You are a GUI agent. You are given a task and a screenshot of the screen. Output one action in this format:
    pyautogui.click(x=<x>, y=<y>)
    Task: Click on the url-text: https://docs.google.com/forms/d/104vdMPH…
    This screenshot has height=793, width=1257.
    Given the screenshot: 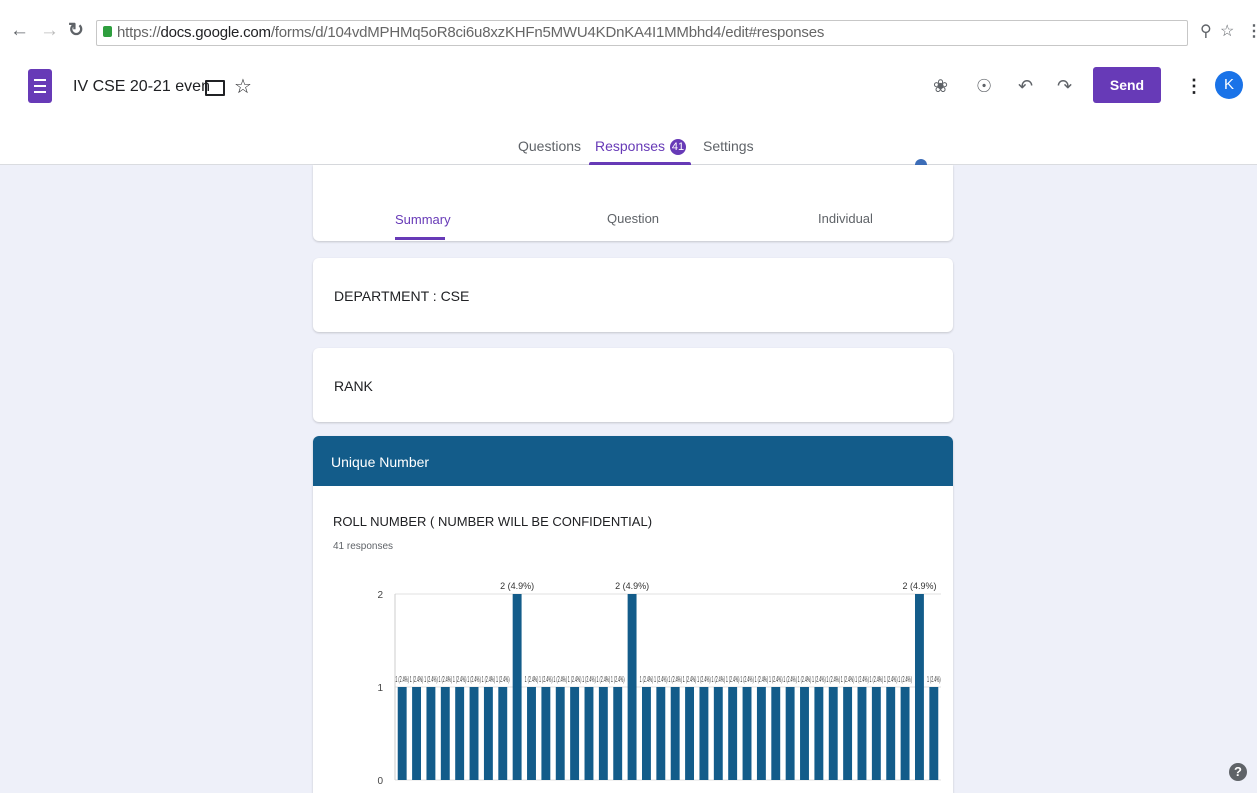 What is the action you would take?
    pyautogui.click(x=471, y=32)
    